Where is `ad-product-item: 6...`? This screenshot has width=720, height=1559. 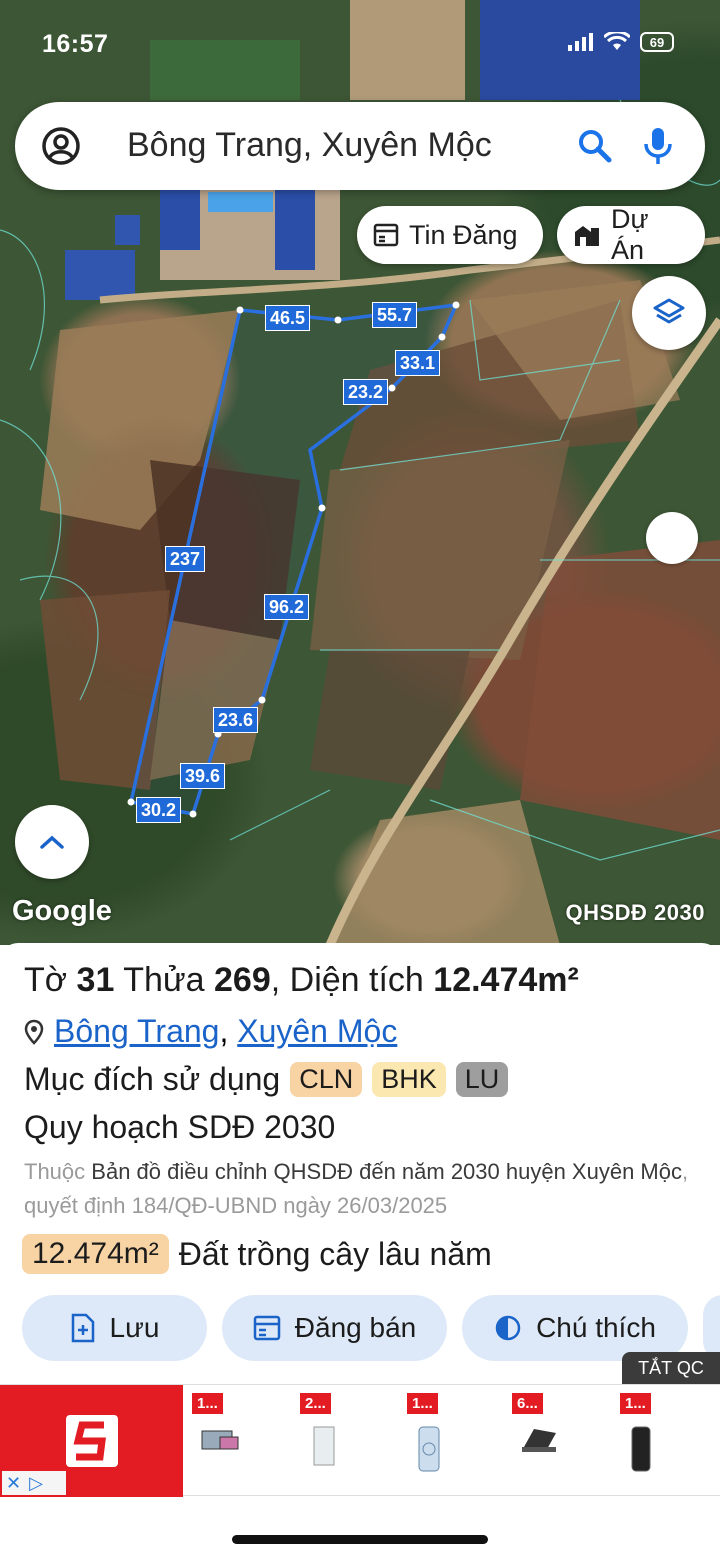
ad-product-item: 6... is located at coordinates (542, 1438).